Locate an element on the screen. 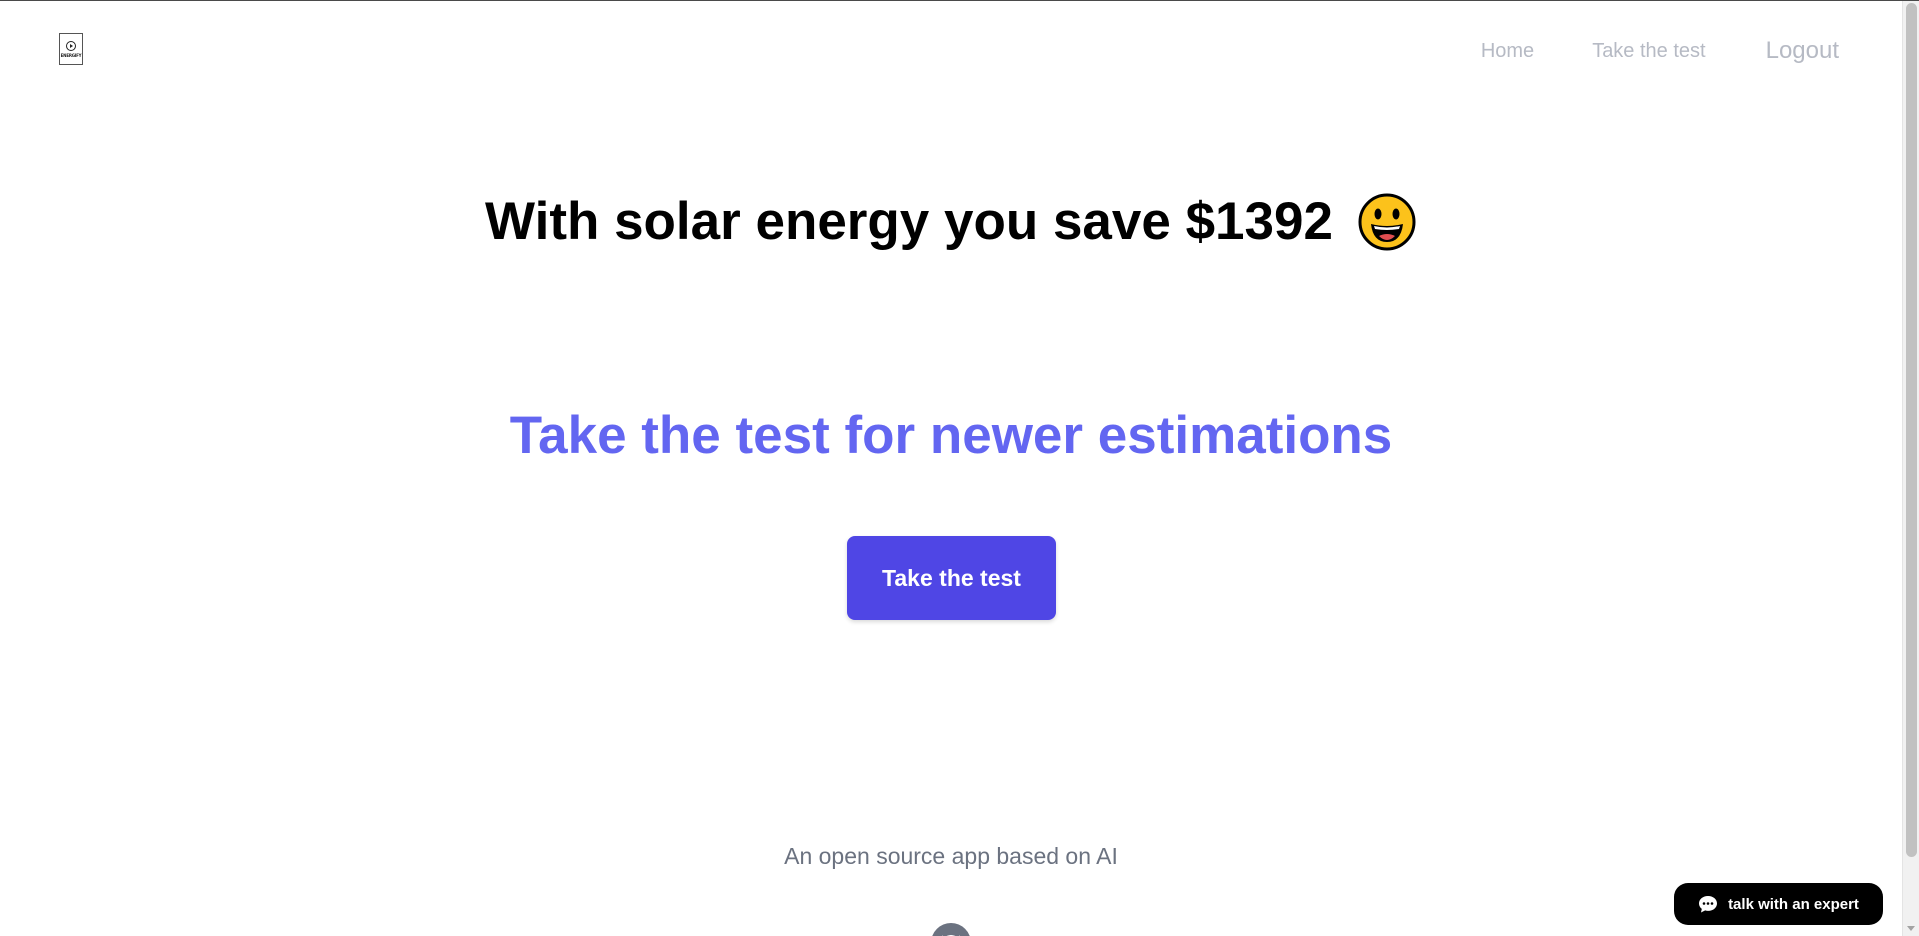  vertical-scrollbar is located at coordinates (1910, 468).